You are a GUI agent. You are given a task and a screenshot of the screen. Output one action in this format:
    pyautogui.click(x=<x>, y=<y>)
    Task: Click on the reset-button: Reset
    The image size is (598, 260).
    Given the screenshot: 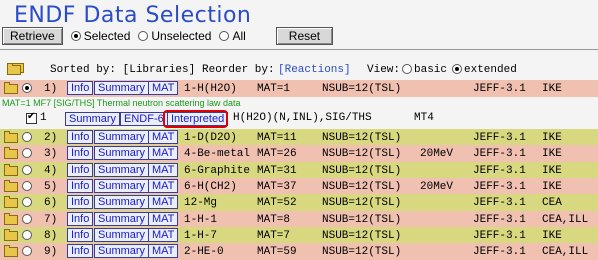 What is the action you would take?
    pyautogui.click(x=304, y=36)
    